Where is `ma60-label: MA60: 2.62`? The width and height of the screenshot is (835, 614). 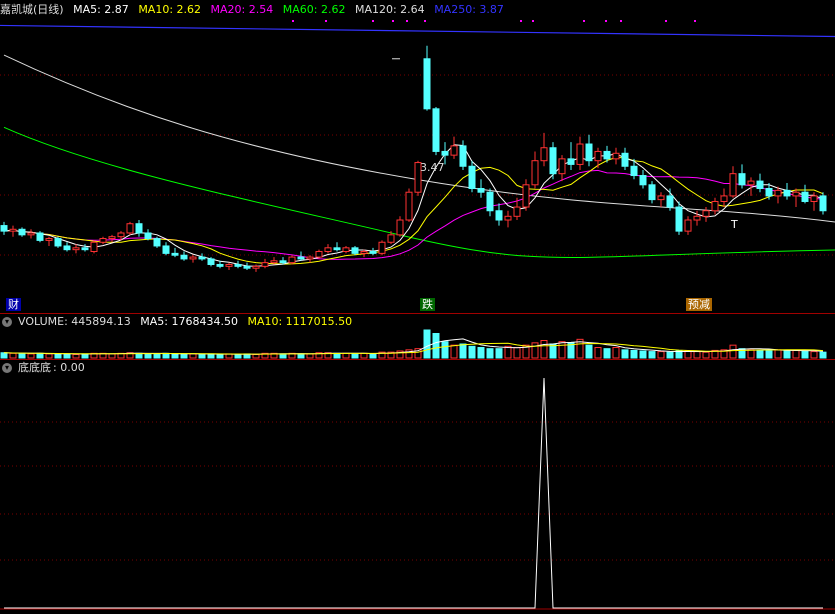 ma60-label: MA60: 2.62 is located at coordinates (314, 9).